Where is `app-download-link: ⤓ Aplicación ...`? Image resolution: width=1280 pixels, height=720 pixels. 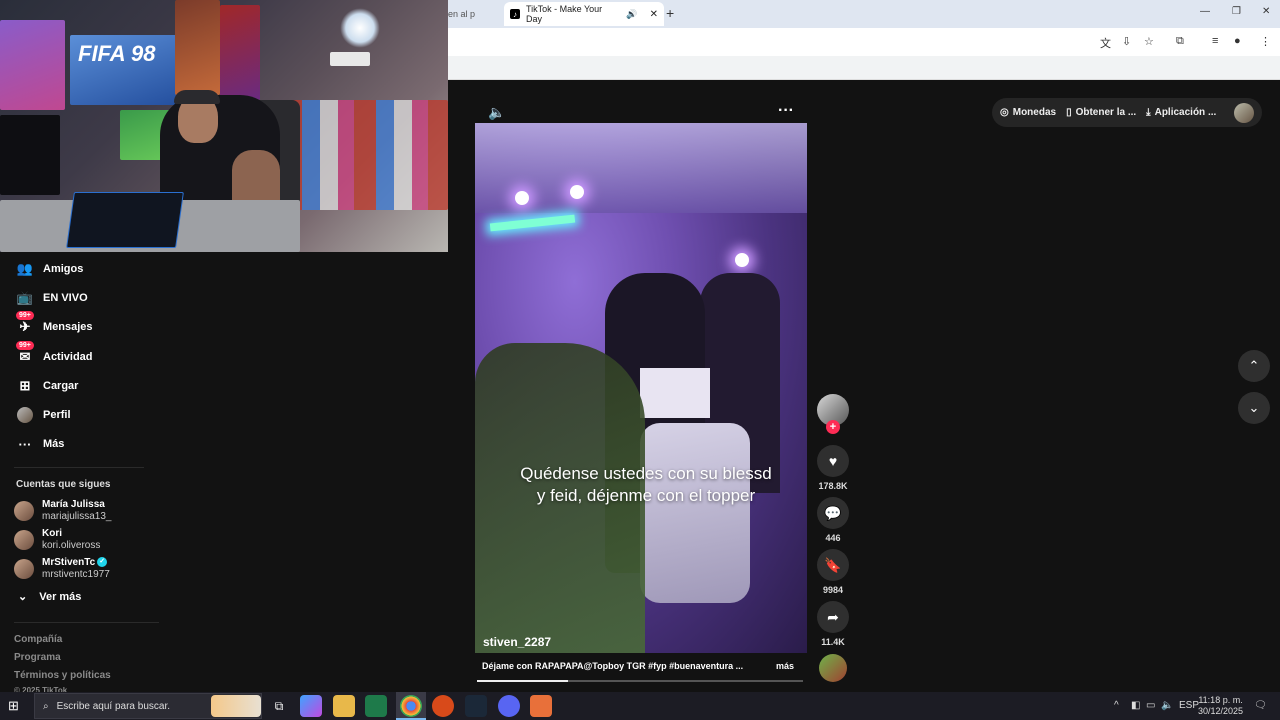
app-download-link: ⤓ Aplicación ... is located at coordinates (1181, 112).